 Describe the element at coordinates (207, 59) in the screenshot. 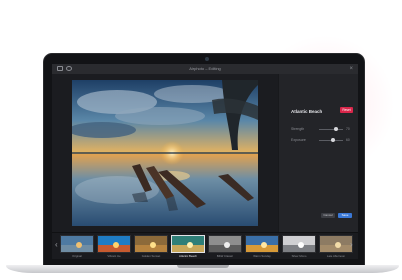

I see `webcam` at that location.